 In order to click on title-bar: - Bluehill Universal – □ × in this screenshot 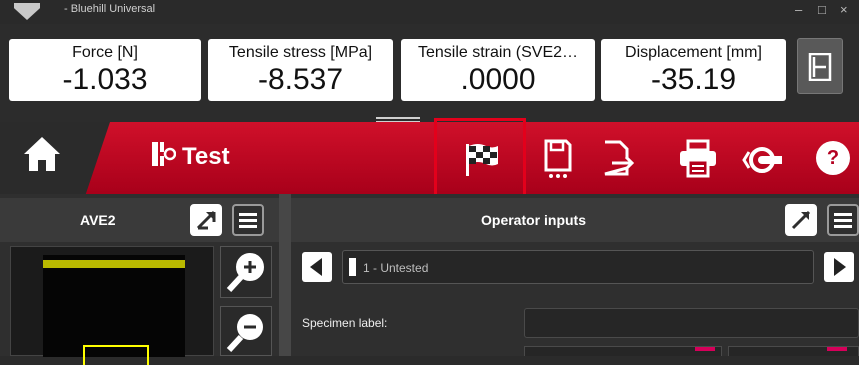, I will do `click(429, 12)`.